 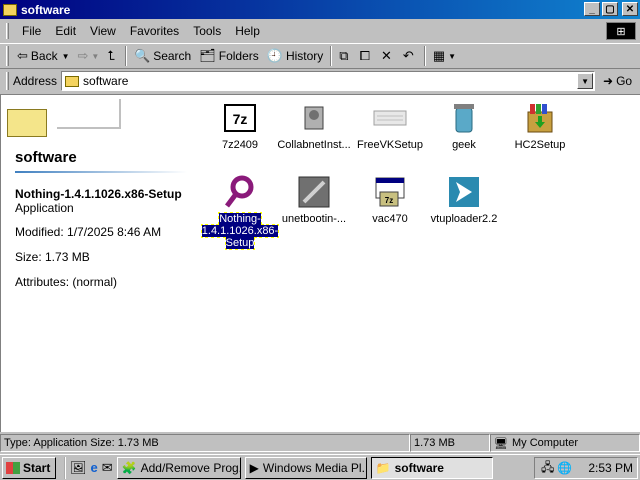 I want to click on forward-dropdown-icon: ▼, so click(x=95, y=56).